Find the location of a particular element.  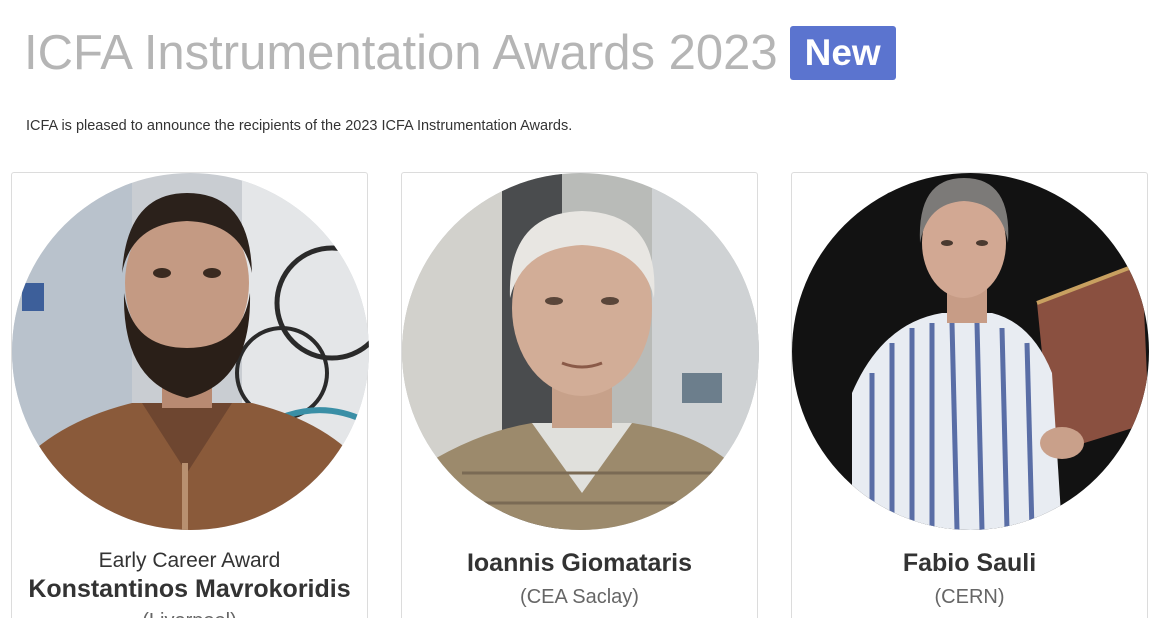

page-title: ICFA Instrumentation Awards 2023 is located at coordinates (401, 53).